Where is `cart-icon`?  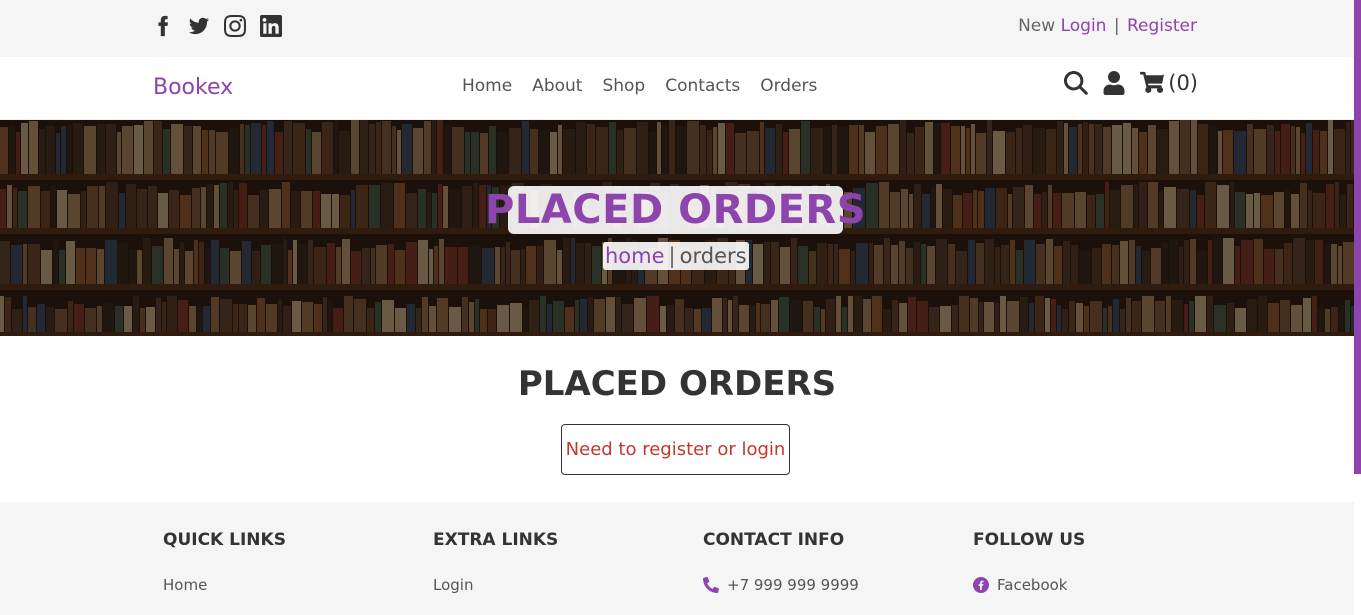 cart-icon is located at coordinates (1152, 82).